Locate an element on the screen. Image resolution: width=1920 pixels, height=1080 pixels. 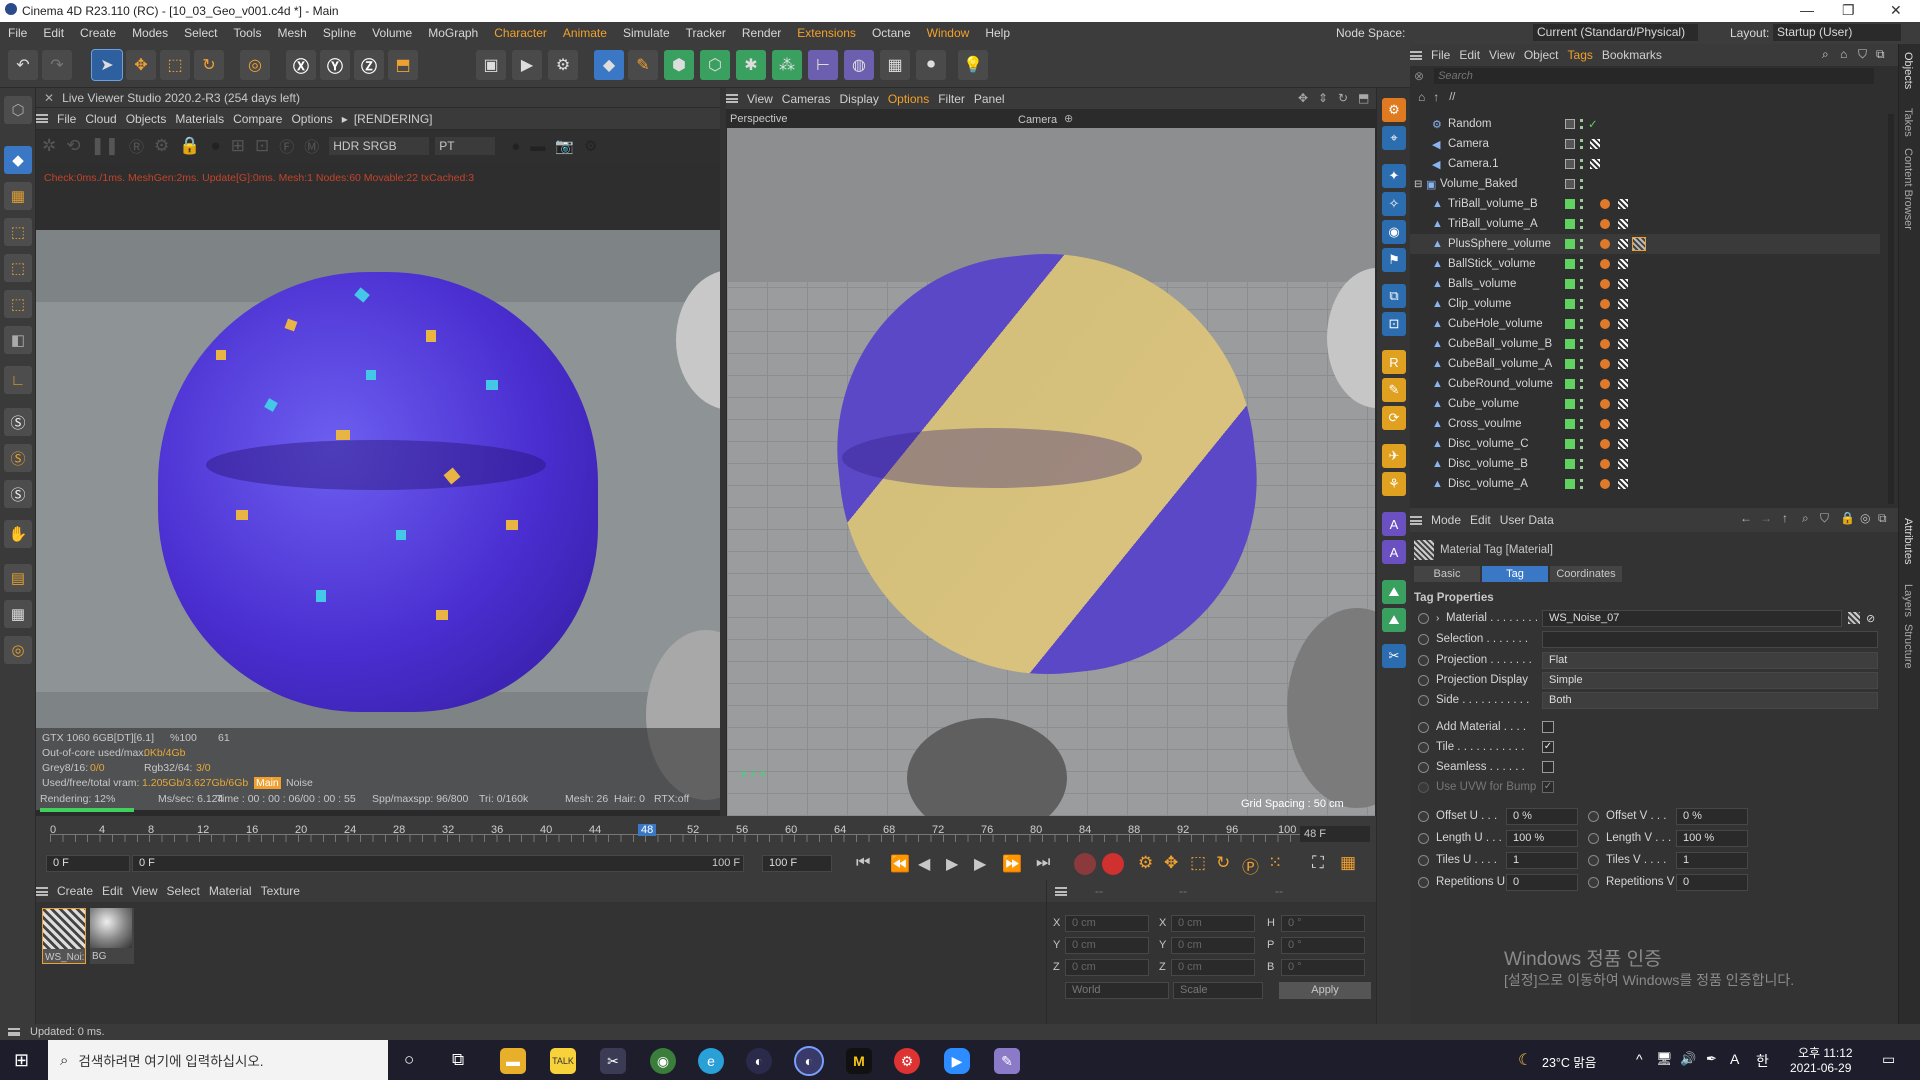
settings-icon: ✲ is located at coordinates (49, 146).